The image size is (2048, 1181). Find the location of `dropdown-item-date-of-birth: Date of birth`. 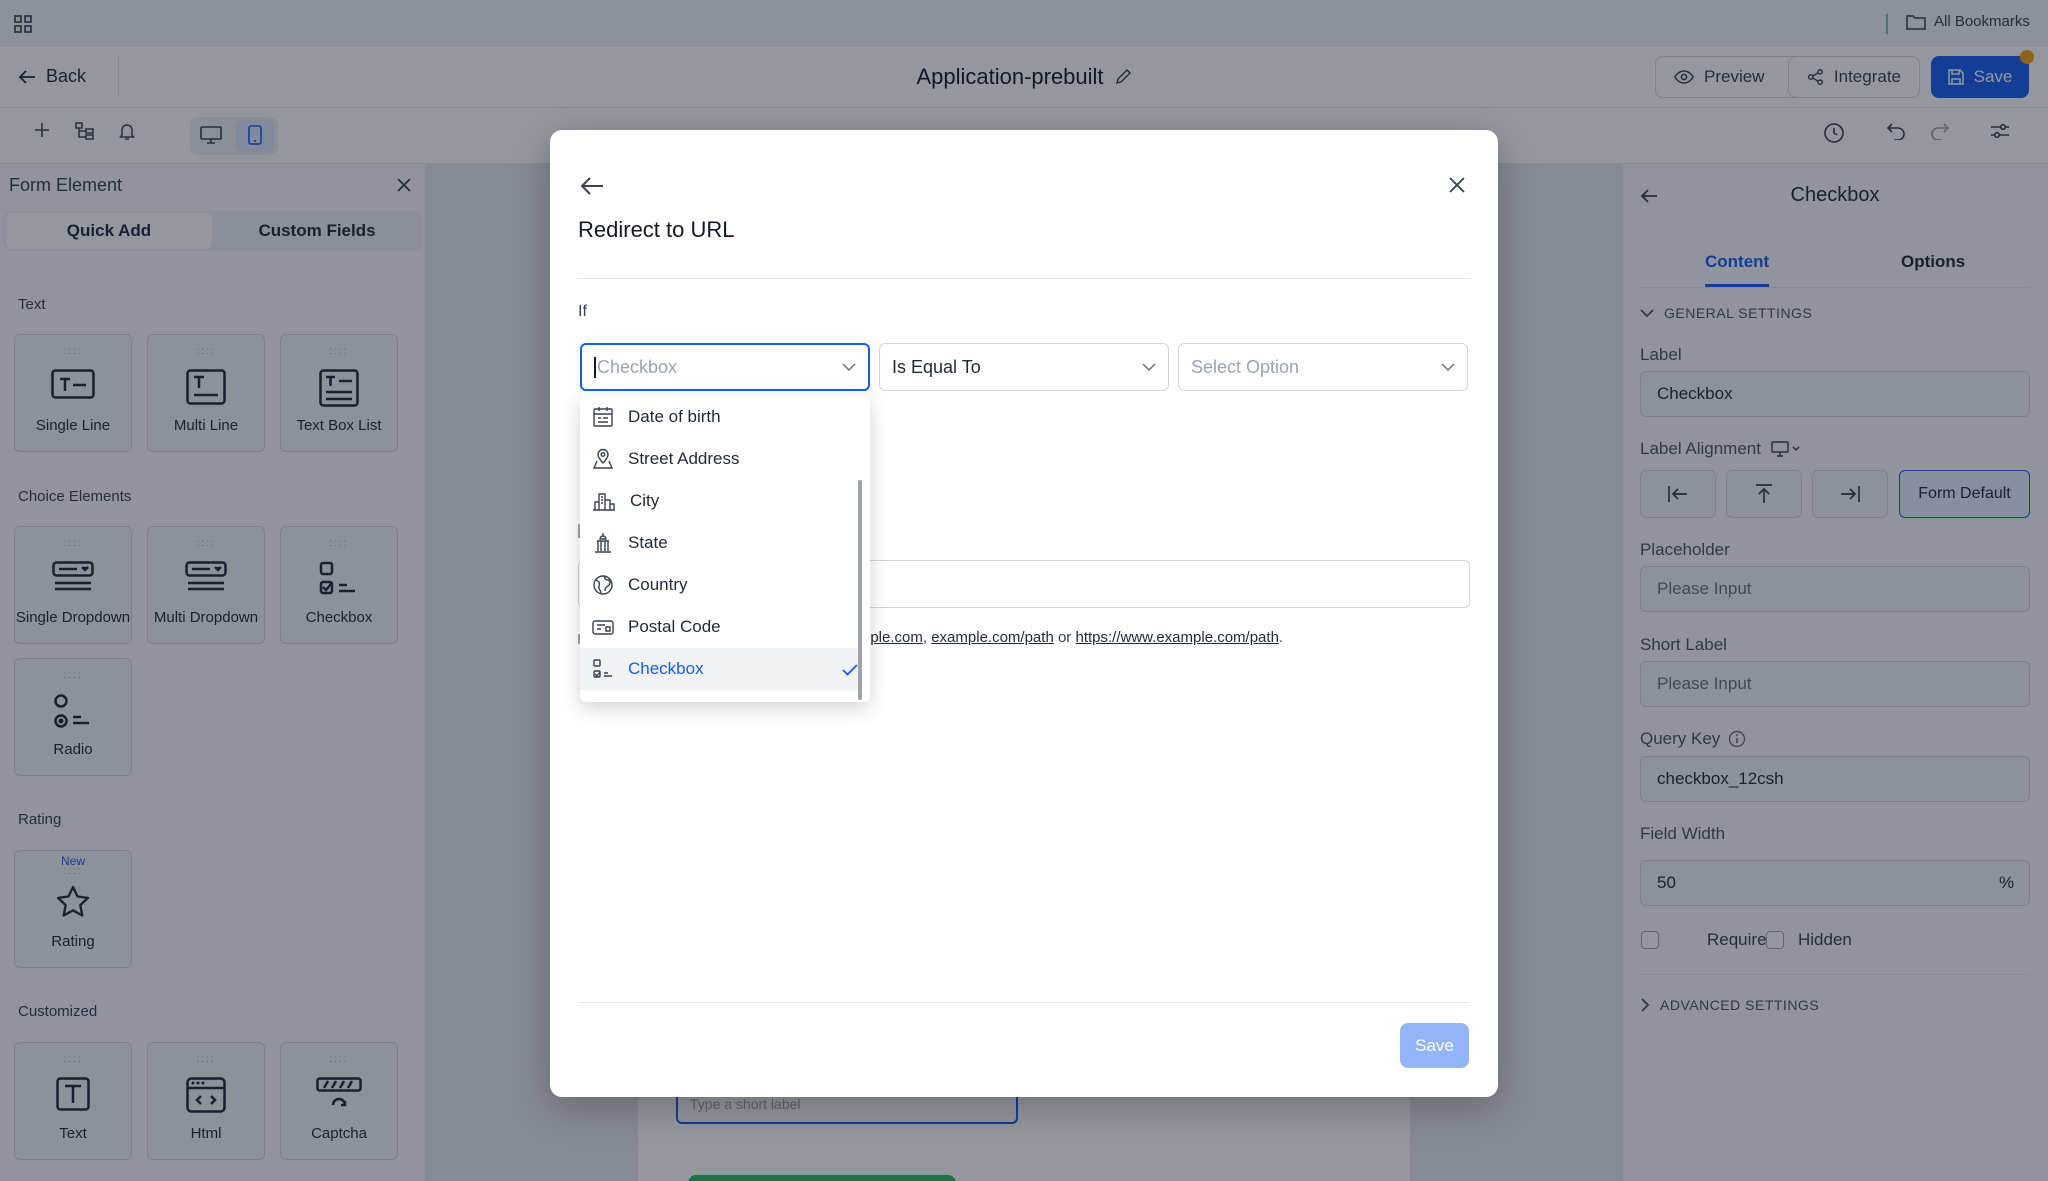

dropdown-item-date-of-birth: Date of birth is located at coordinates (720, 417).